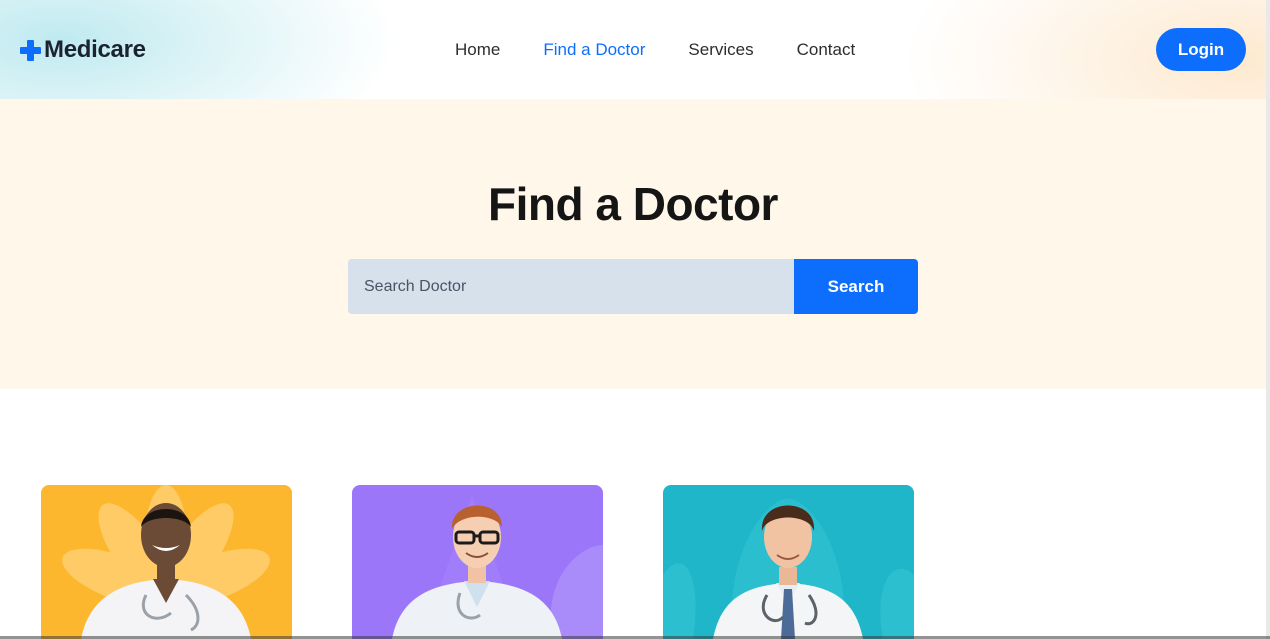 This screenshot has height=639, width=1270. What do you see at coordinates (633, 204) in the screenshot?
I see `page-title: Find a Doctor` at bounding box center [633, 204].